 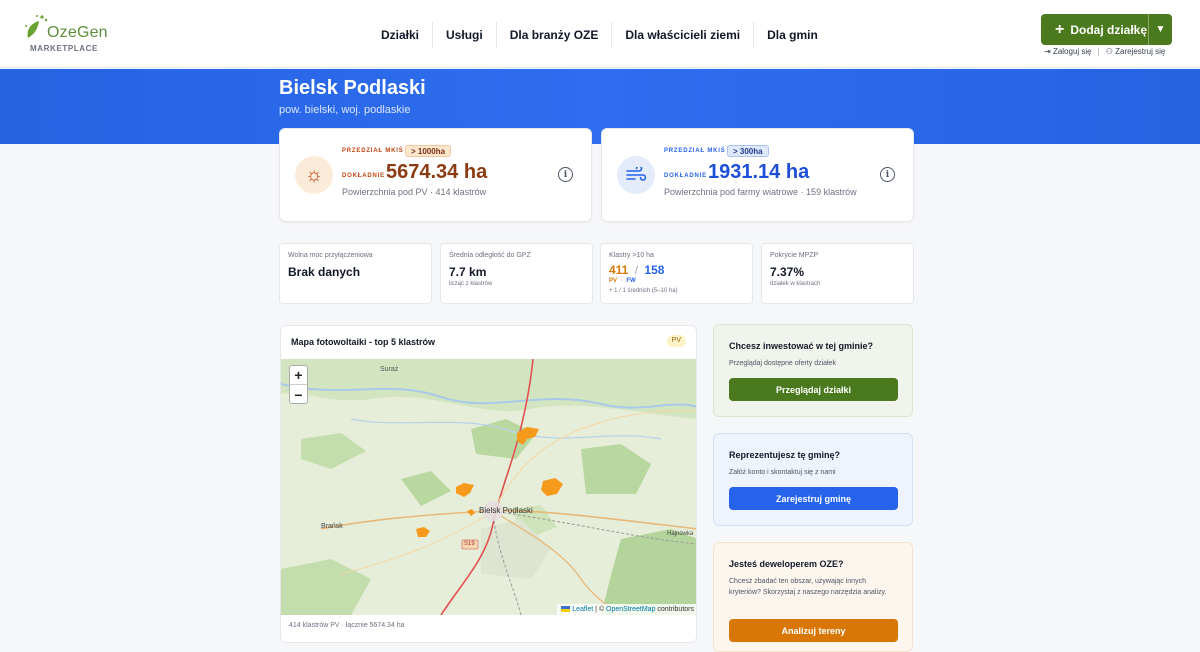 I want to click on pv-area-caption: Powierzchnia pod PV · 414 klastrów, so click(x=414, y=192).